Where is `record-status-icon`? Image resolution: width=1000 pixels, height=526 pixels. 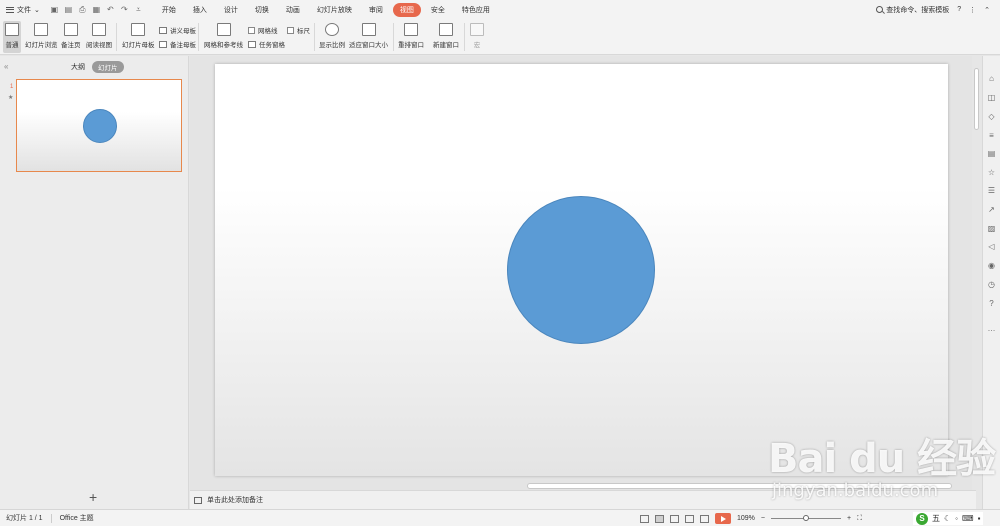
record-status-icon is located at coordinates (704, 518).